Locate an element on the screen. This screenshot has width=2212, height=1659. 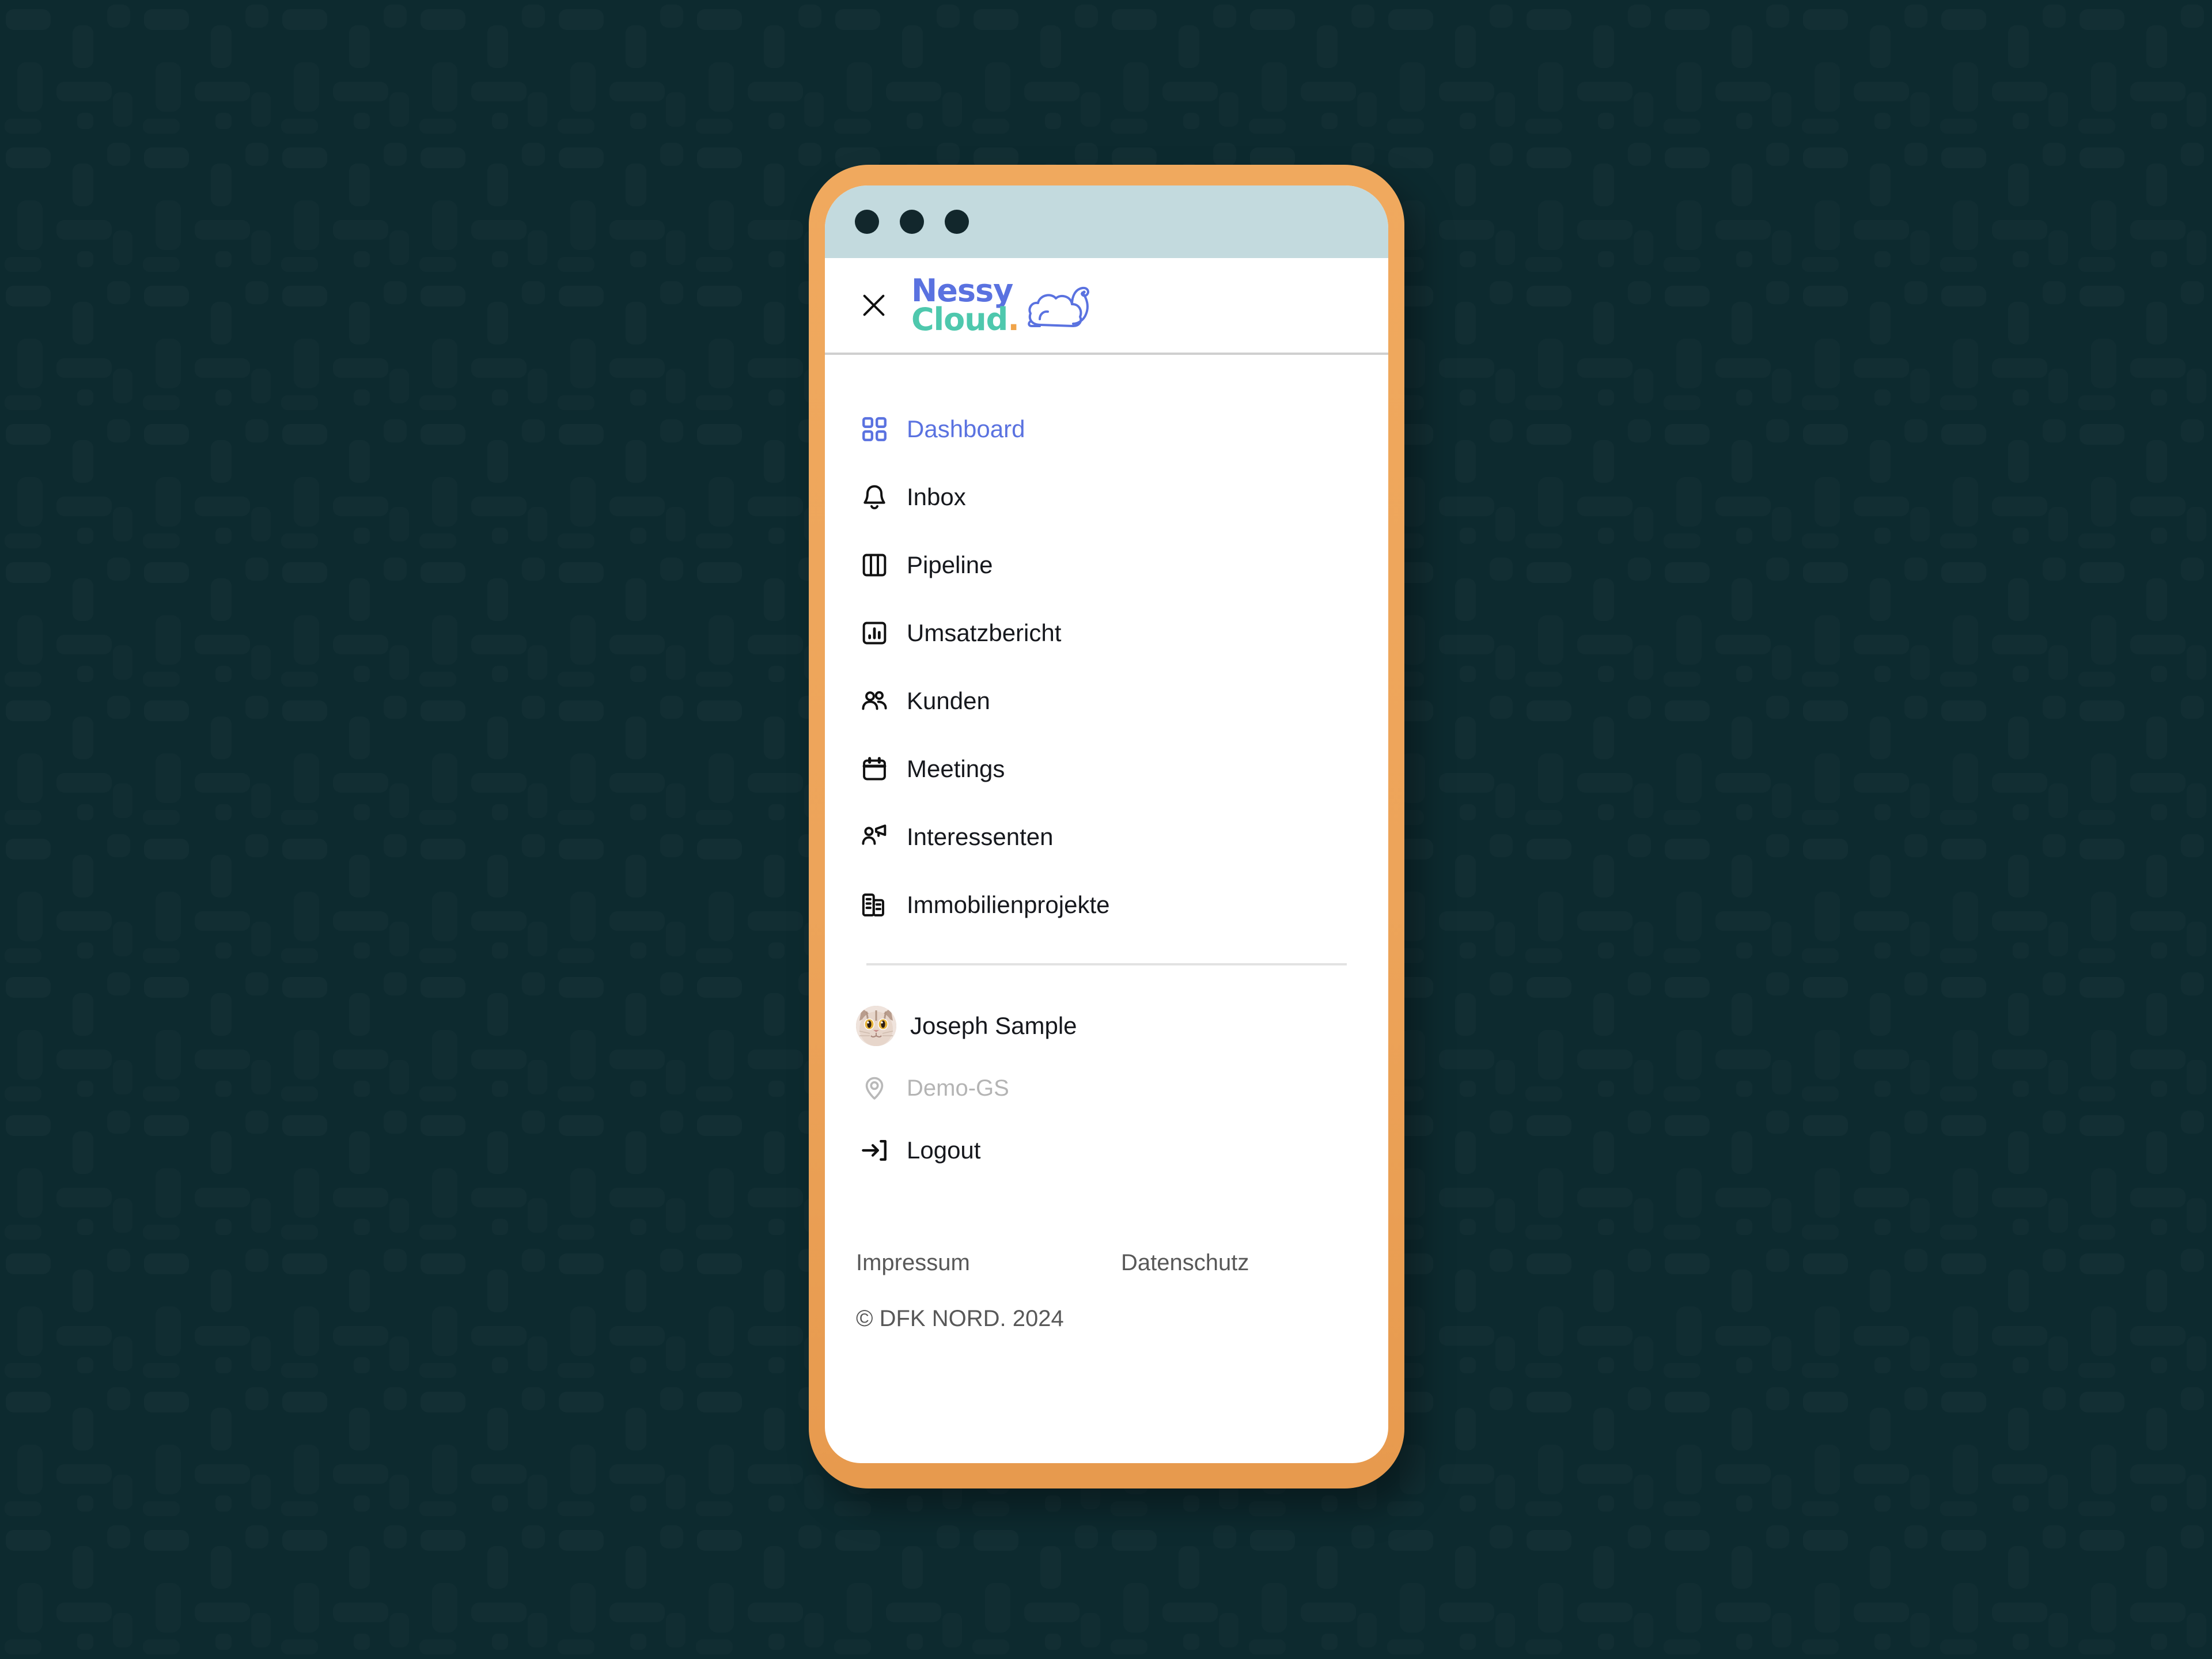
sidebar-item-umsatzbericht: Umsatzbericht is located at coordinates (1106, 633).